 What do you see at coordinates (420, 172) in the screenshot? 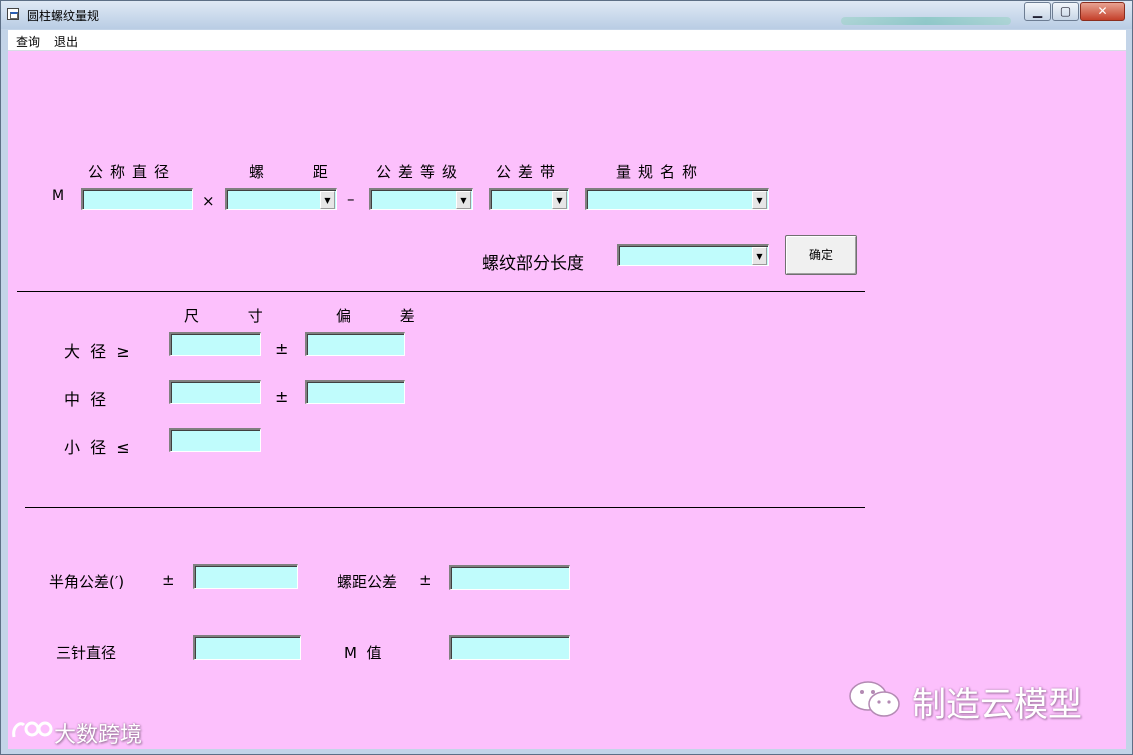
I see `header-tolerance-grade: 公差等级` at bounding box center [420, 172].